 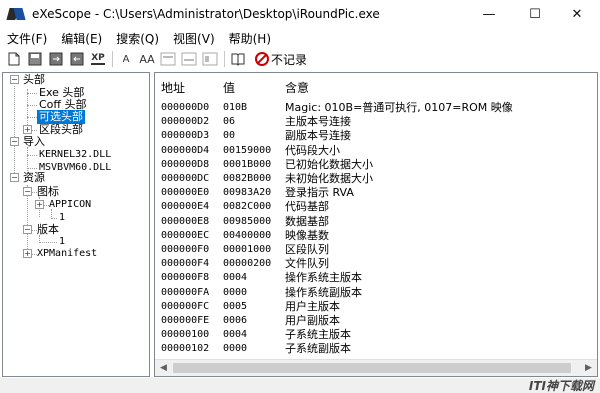 I want to click on table-row: 000000E4 0082C000 代码基部, so click(x=375, y=207).